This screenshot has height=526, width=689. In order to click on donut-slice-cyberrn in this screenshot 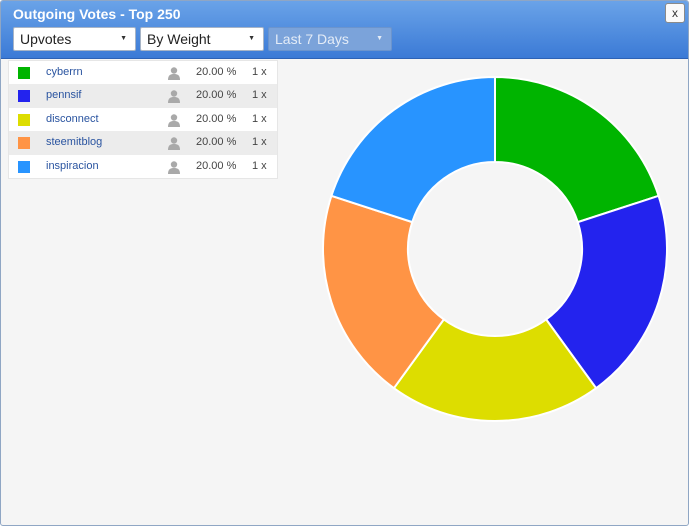, I will do `click(577, 149)`.